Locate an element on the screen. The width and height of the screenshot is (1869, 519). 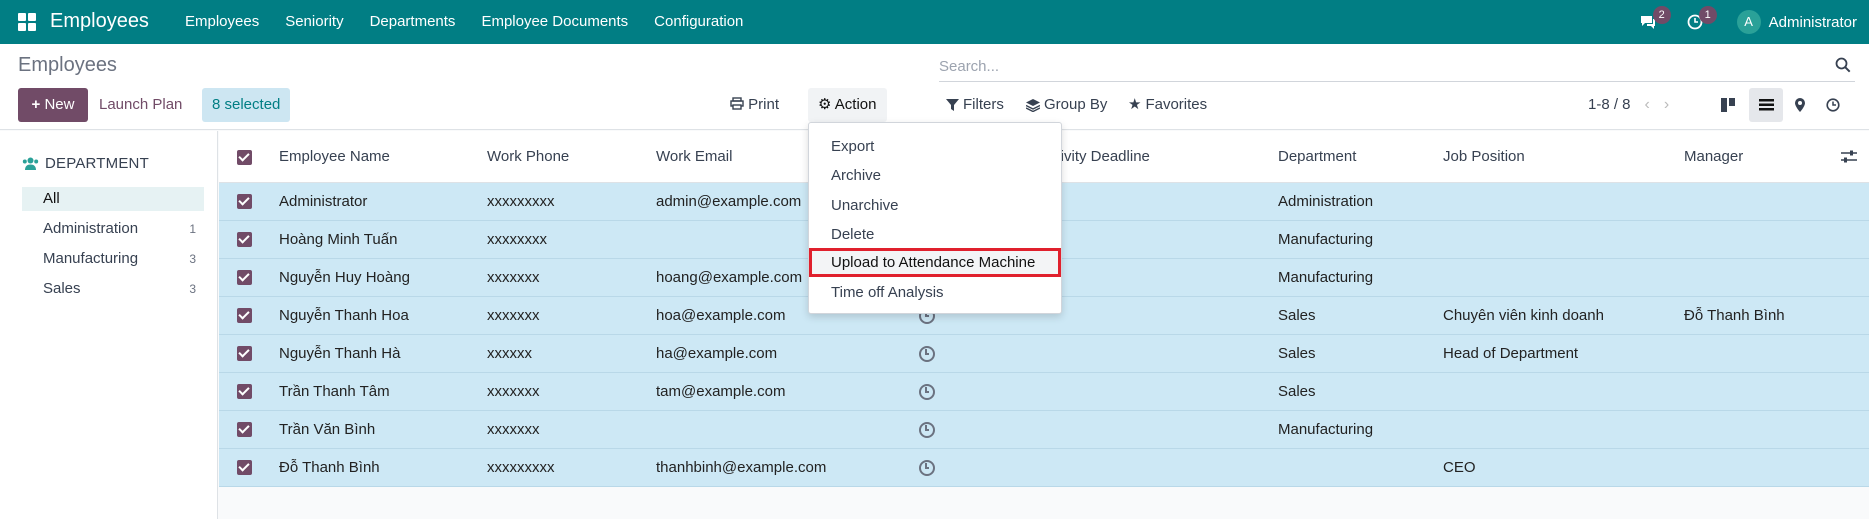
pager: 1-8 / 8 ‹ › is located at coordinates (1628, 105).